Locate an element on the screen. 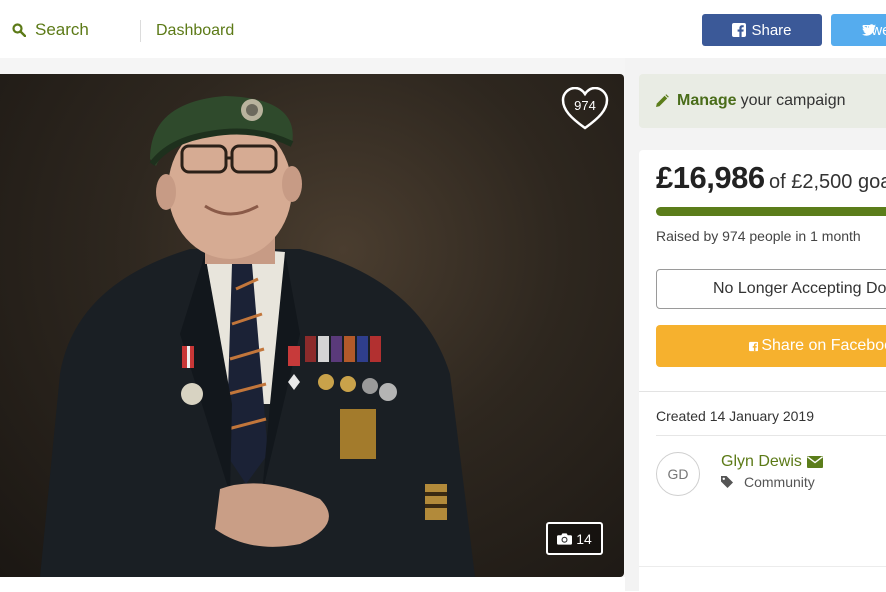 The width and height of the screenshot is (886, 592). dashboard-link: Dashboard is located at coordinates (195, 31).